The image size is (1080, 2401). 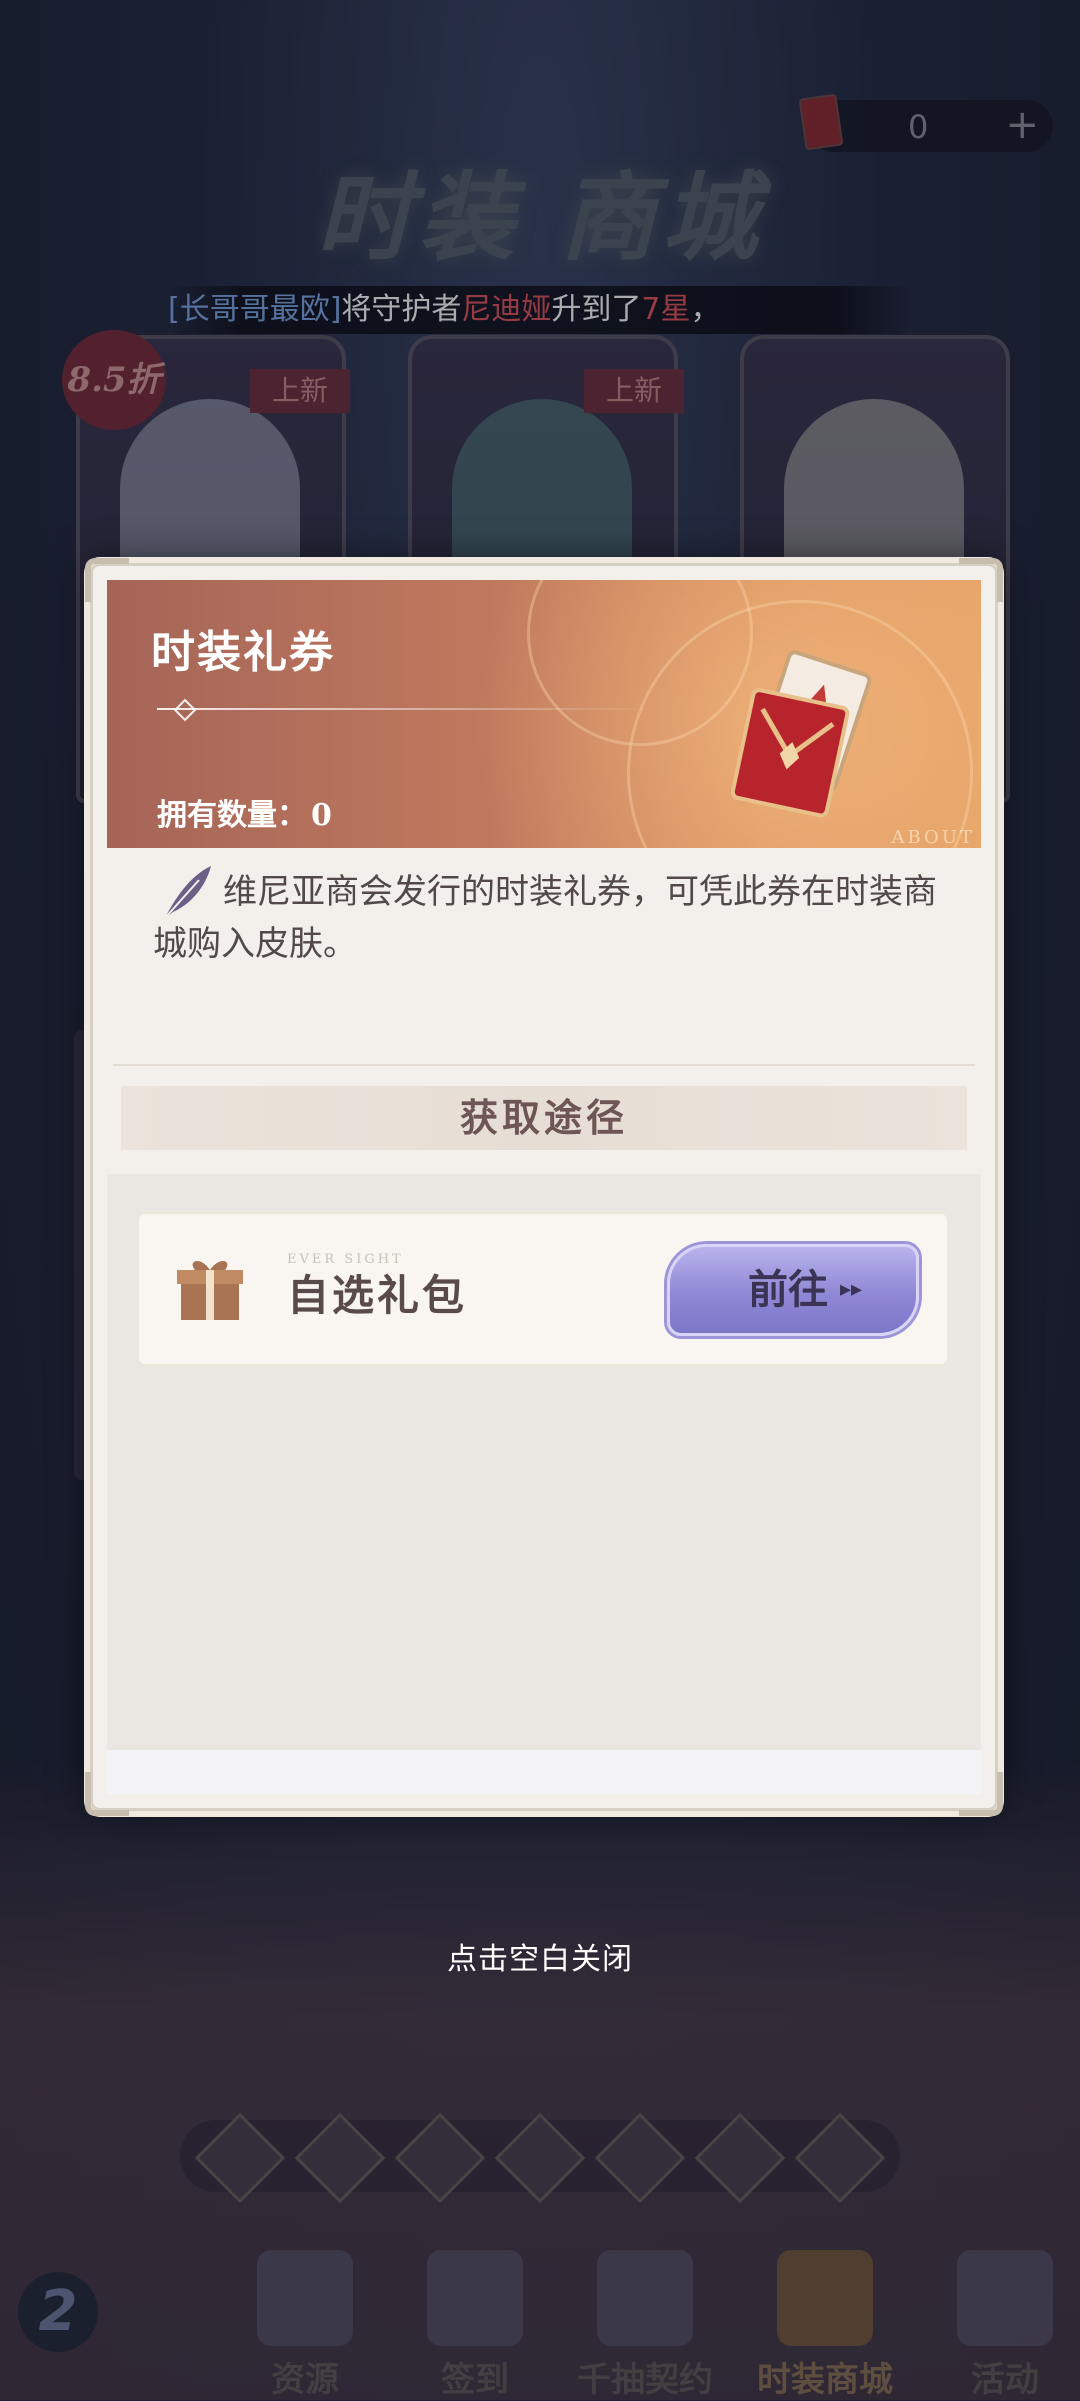 I want to click on gift-box-icon, so click(x=210, y=1290).